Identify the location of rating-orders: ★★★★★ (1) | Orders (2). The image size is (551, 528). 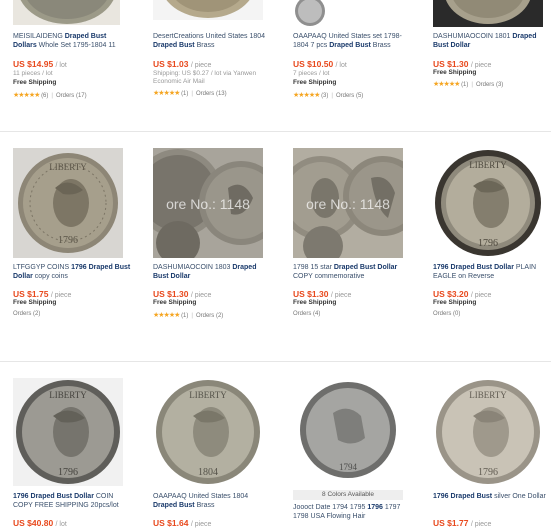
(188, 315).